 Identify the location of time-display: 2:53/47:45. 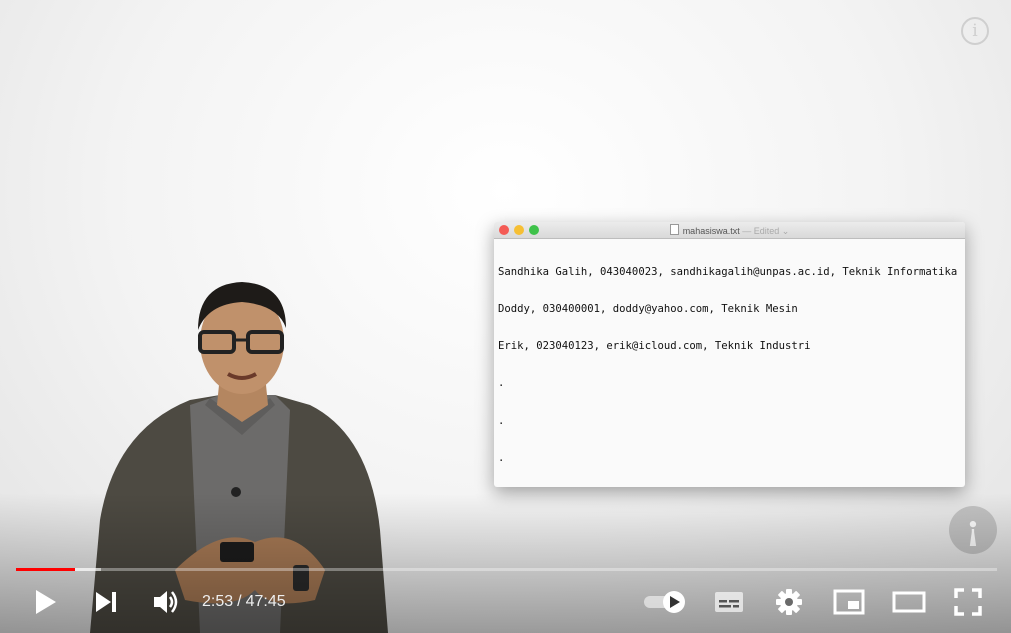
(244, 602).